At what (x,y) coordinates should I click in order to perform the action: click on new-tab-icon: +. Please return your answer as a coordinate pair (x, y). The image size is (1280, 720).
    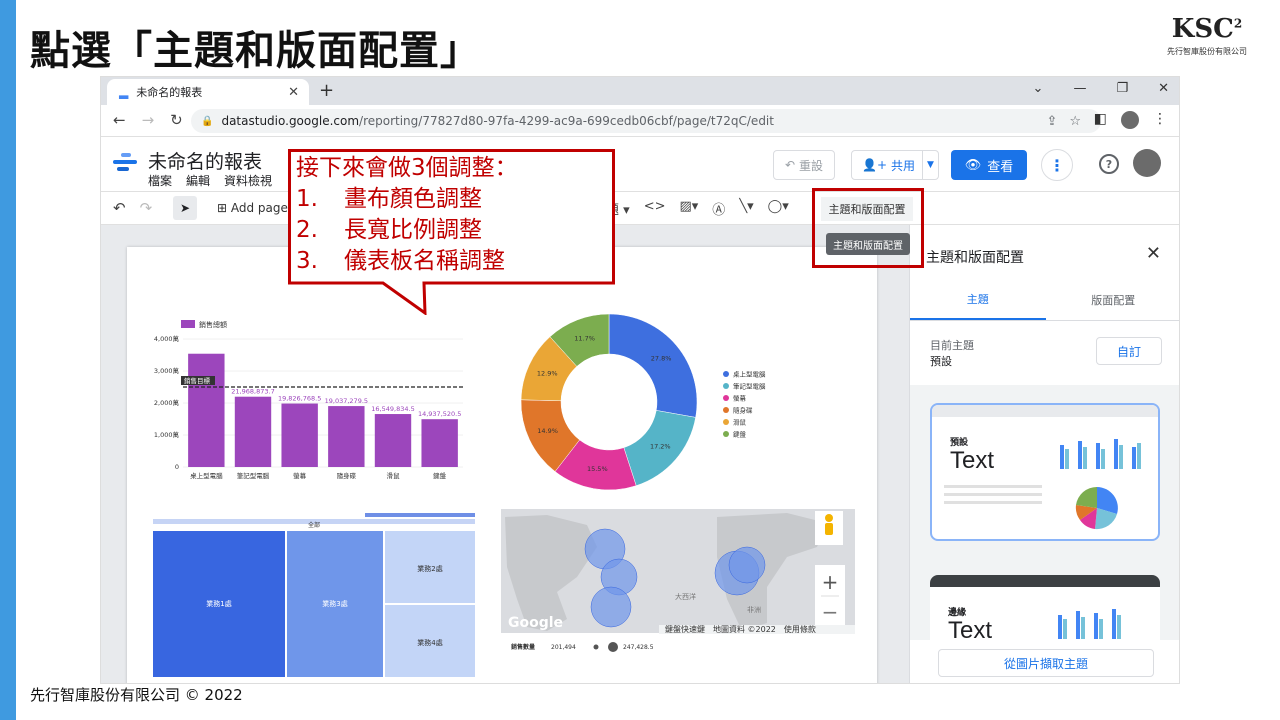
    Looking at the image, I should click on (326, 90).